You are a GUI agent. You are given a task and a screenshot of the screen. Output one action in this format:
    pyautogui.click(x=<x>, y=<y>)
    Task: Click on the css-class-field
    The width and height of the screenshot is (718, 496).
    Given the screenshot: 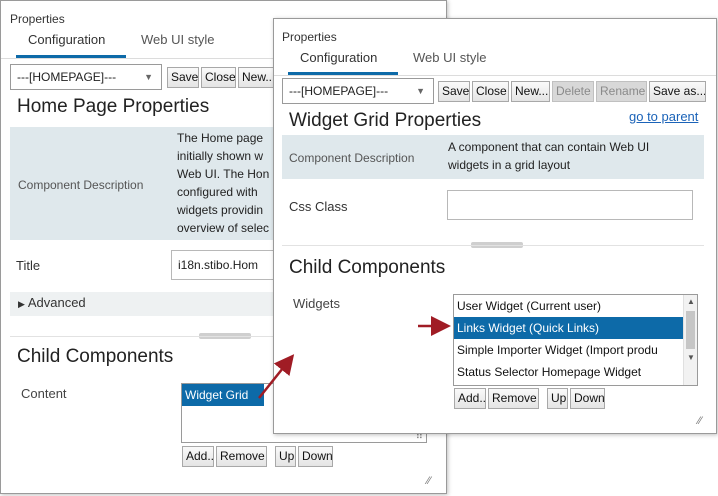 What is the action you would take?
    pyautogui.click(x=570, y=205)
    